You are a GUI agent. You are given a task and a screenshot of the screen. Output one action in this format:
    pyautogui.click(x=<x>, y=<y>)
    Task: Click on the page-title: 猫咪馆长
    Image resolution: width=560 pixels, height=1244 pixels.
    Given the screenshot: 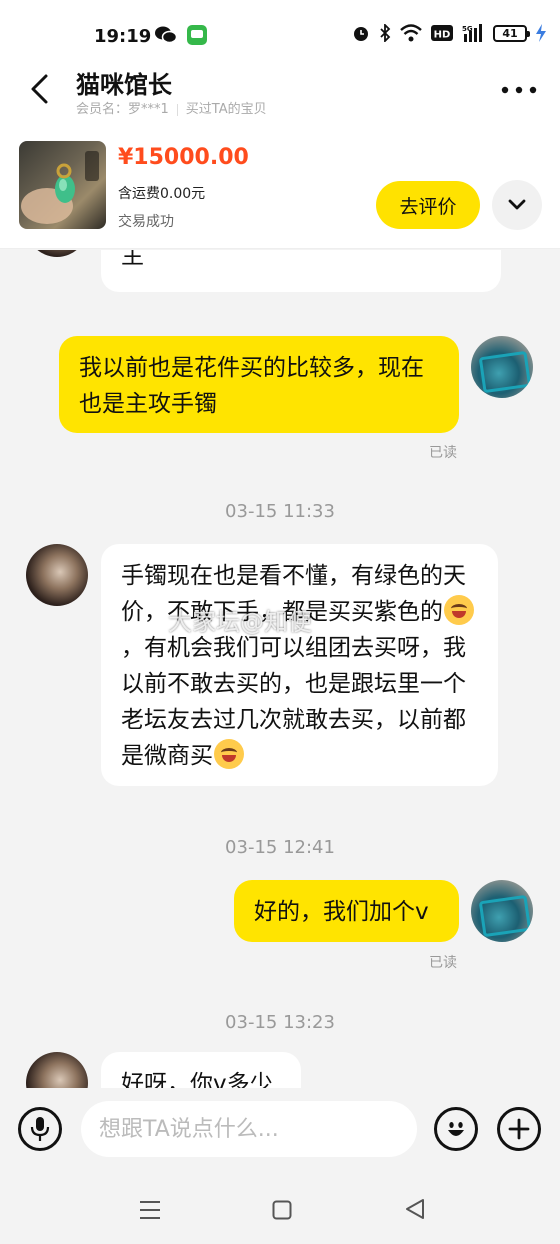 What is the action you would take?
    pyautogui.click(x=124, y=85)
    